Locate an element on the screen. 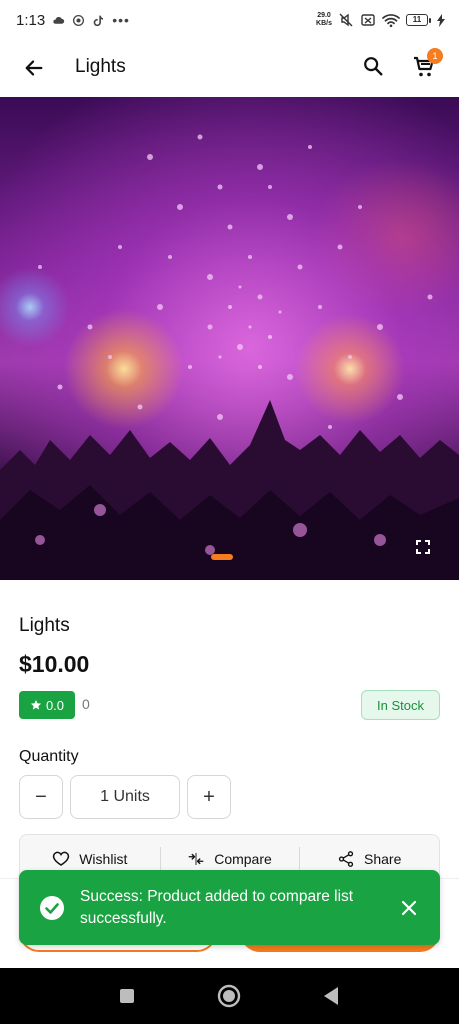  back-nav-button is located at coordinates (331, 996).